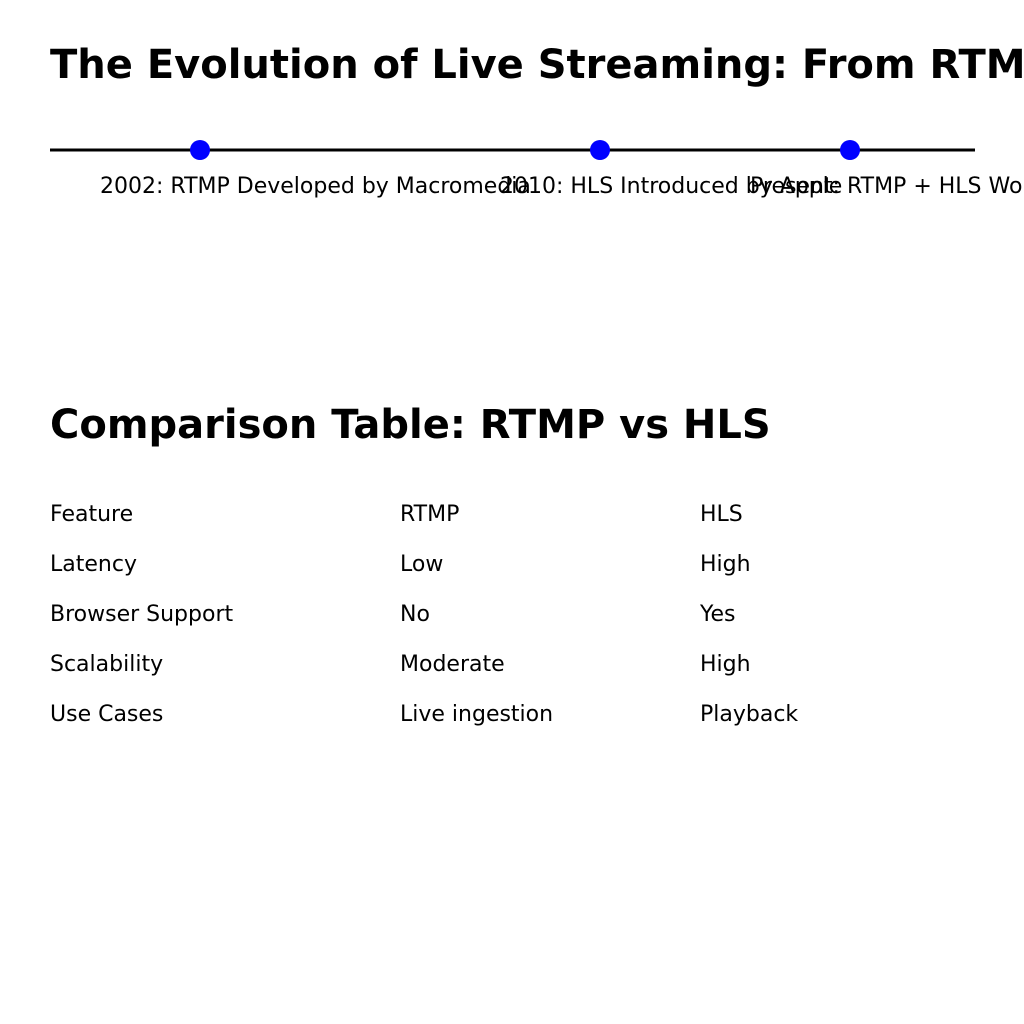 This screenshot has width=1024, height=1024. I want to click on feature-cell: Browser Support, so click(142, 614).